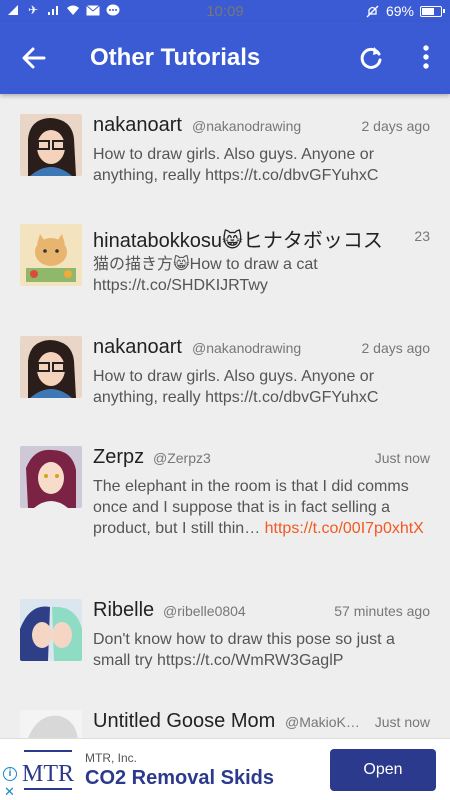 The height and width of the screenshot is (800, 450). I want to click on tweet-author-name: Ribelle, so click(124, 610).